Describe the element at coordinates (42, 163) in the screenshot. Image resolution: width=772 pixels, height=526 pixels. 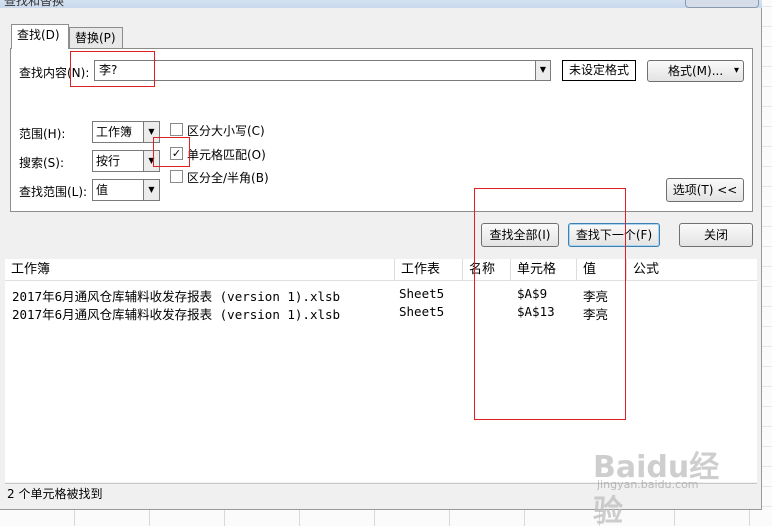
I see `search-order-label: 搜索(S):` at that location.